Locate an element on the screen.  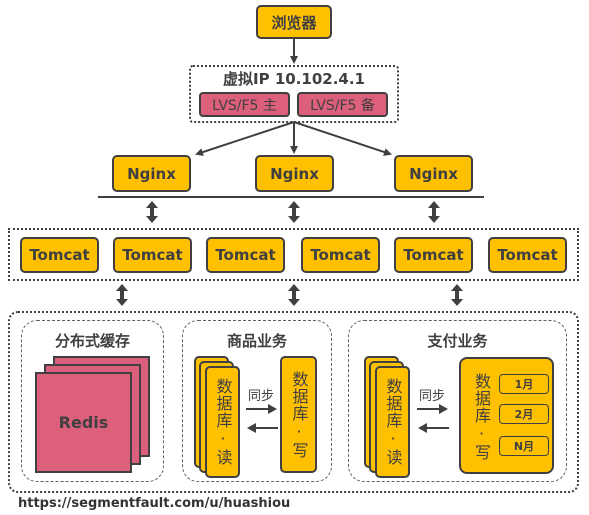
redis-label: Redis is located at coordinates (83, 422).